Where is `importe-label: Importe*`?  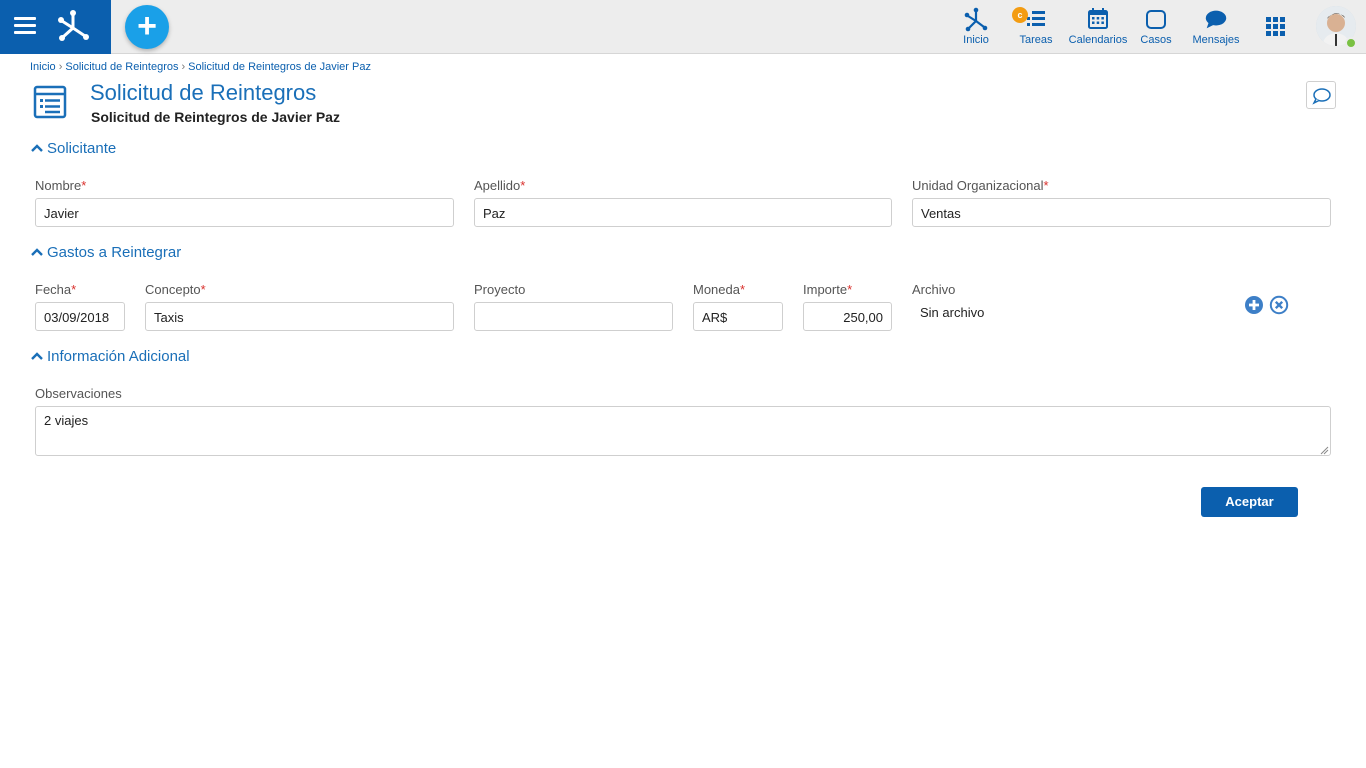 importe-label: Importe* is located at coordinates (828, 289).